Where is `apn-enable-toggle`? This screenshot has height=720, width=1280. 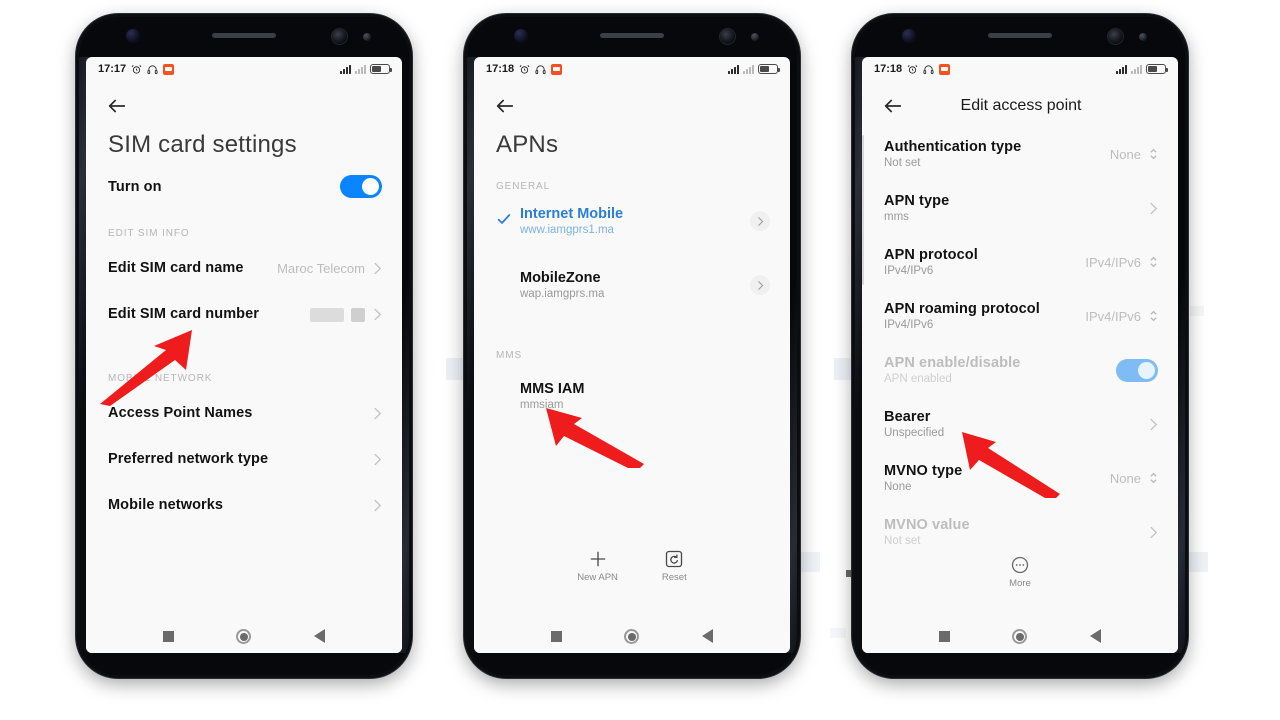 apn-enable-toggle is located at coordinates (1137, 370).